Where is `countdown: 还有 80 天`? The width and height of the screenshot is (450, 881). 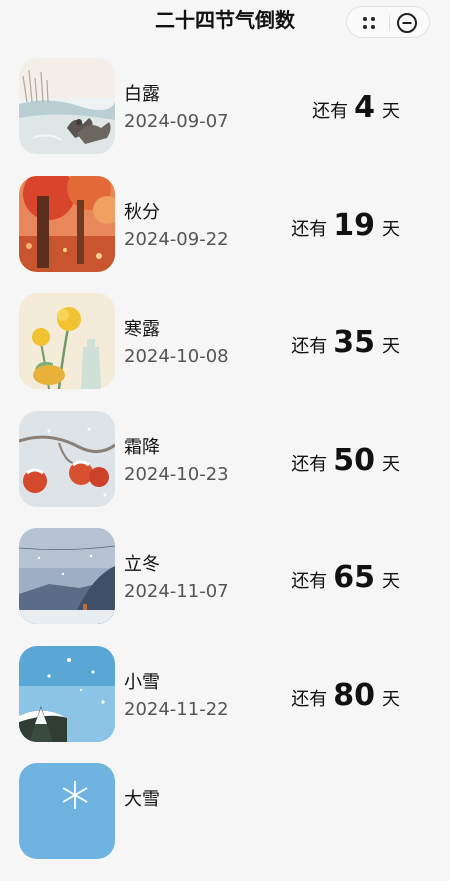 countdown: 还有 80 天 is located at coordinates (345, 696).